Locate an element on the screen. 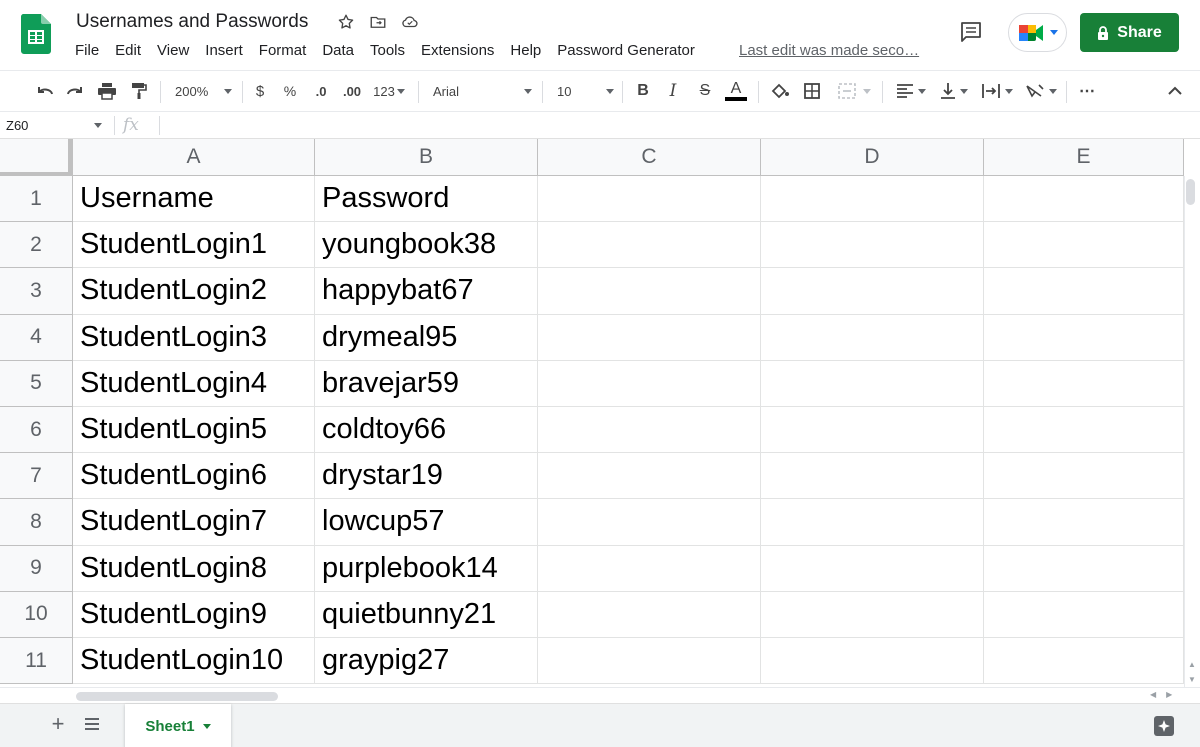 This screenshot has width=1200, height=747. cell-c2 is located at coordinates (649, 245).